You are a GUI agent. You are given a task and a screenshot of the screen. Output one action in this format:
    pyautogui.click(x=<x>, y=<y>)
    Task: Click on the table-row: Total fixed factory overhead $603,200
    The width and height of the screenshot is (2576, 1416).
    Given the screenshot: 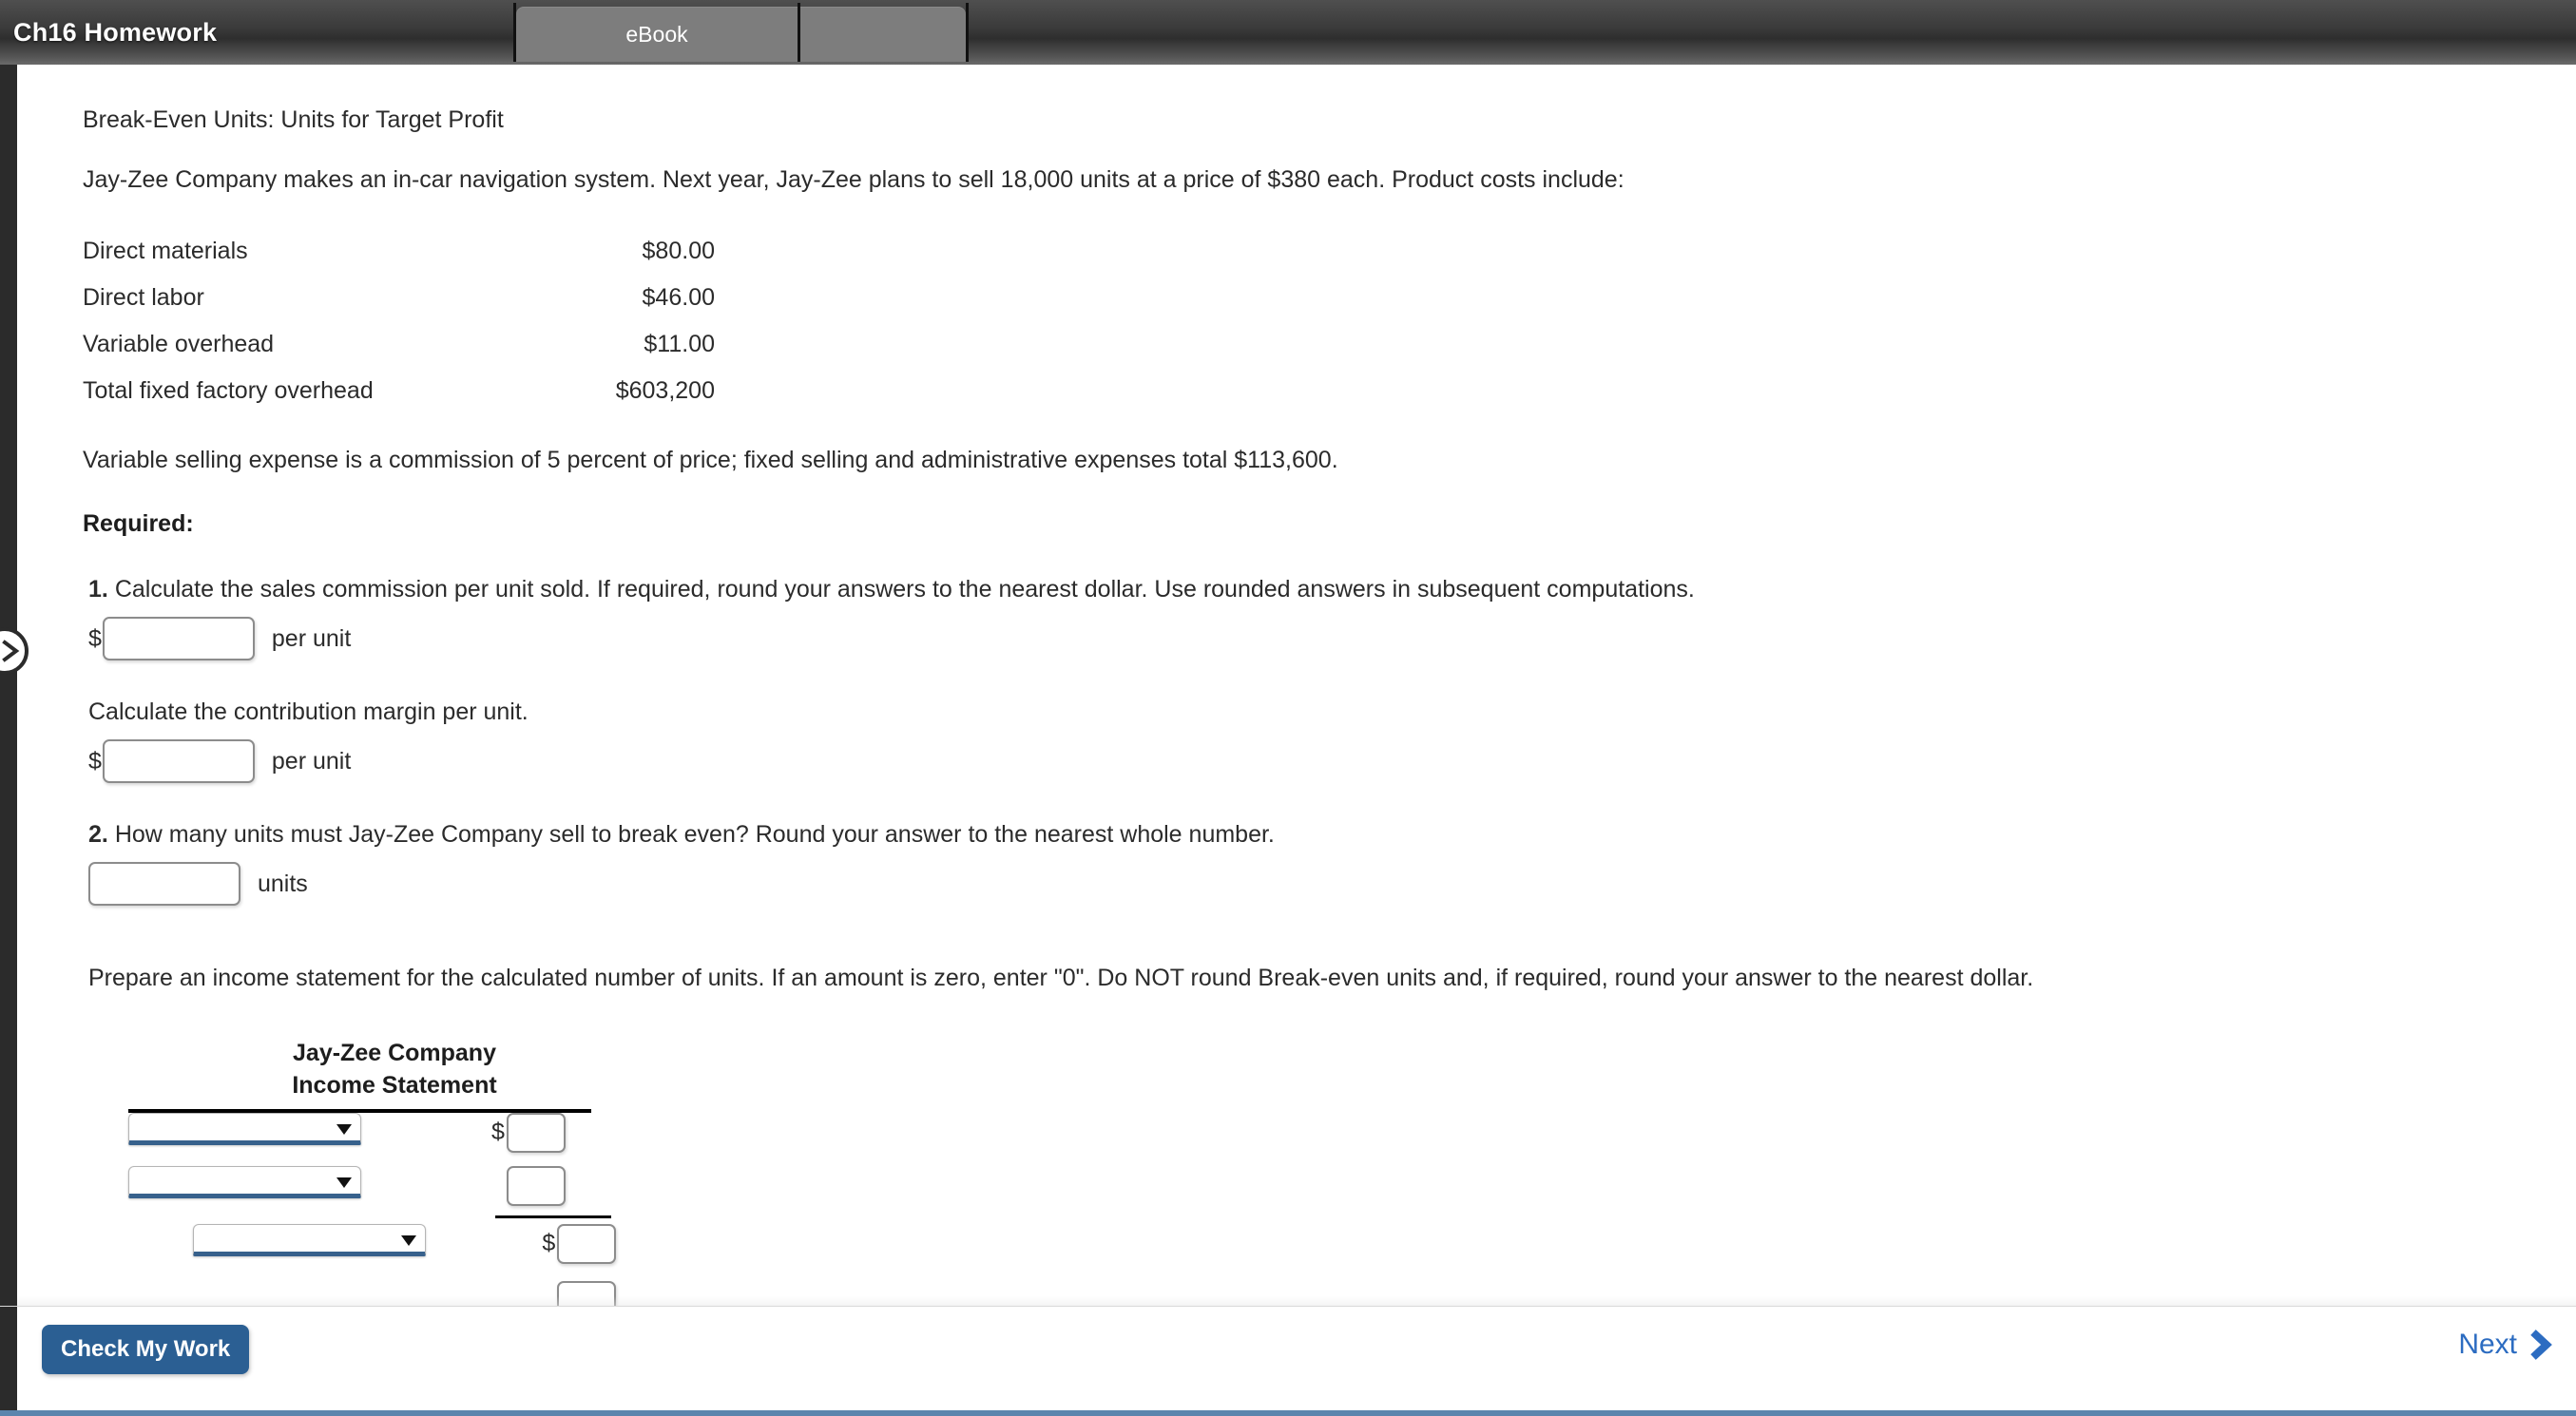 What is the action you would take?
    pyautogui.click(x=399, y=391)
    